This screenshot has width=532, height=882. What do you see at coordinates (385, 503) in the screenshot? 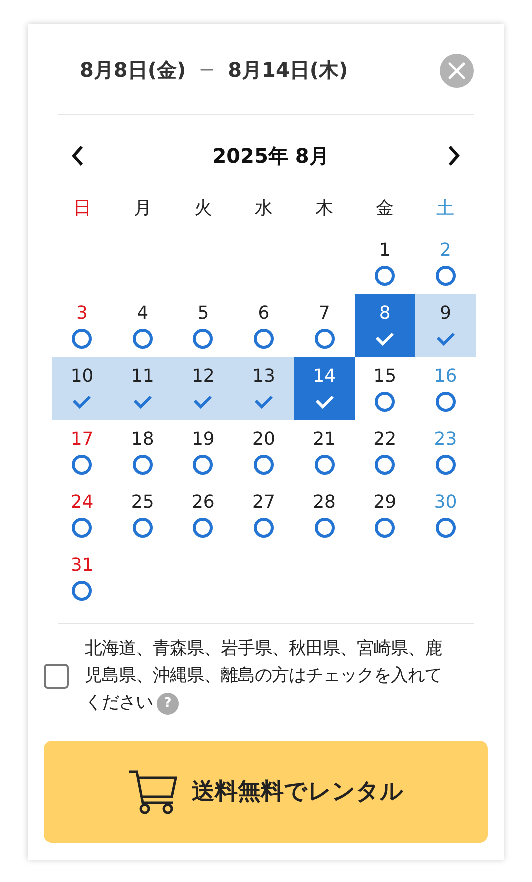
I see `day-number: 29` at bounding box center [385, 503].